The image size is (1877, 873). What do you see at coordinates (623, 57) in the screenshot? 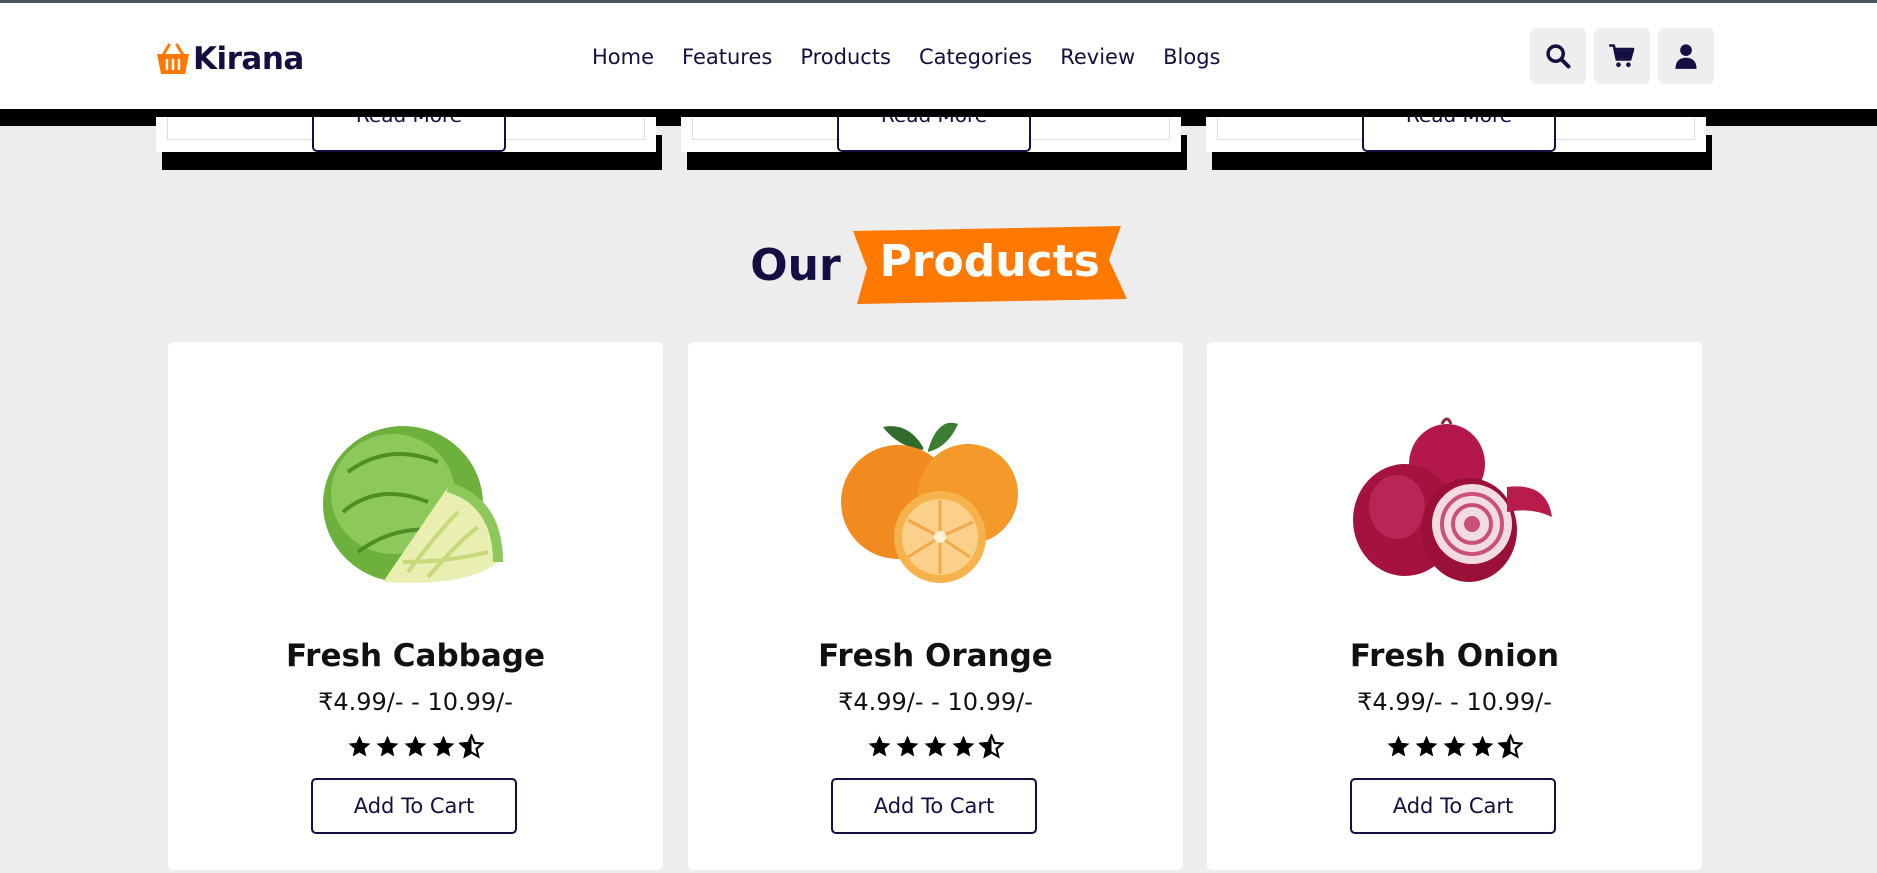
I see `nav-home: Home` at bounding box center [623, 57].